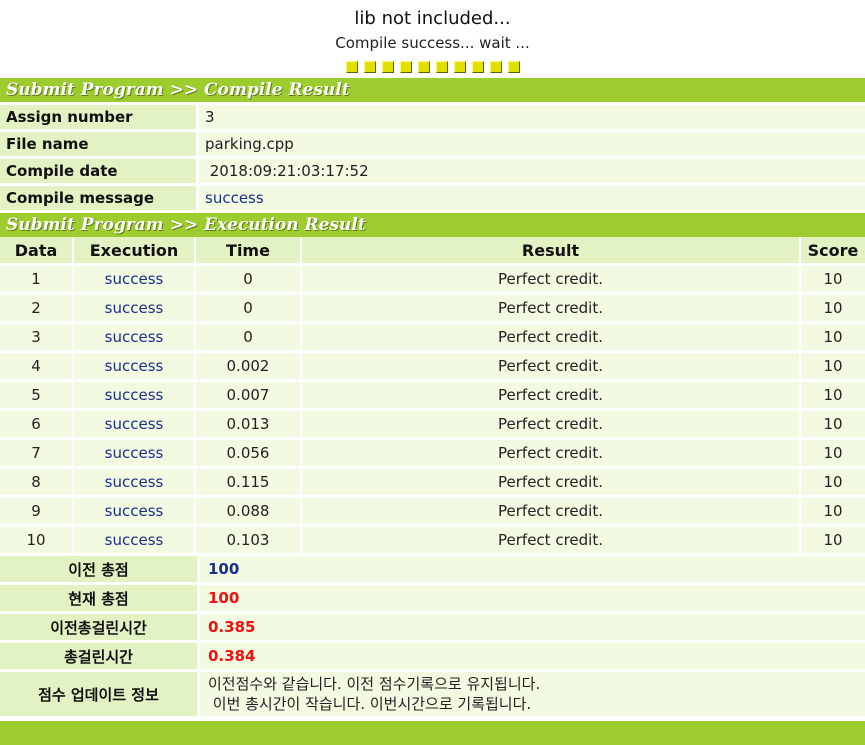 Image resolution: width=865 pixels, height=745 pixels. What do you see at coordinates (432, 68) in the screenshot?
I see `progress-indicator` at bounding box center [432, 68].